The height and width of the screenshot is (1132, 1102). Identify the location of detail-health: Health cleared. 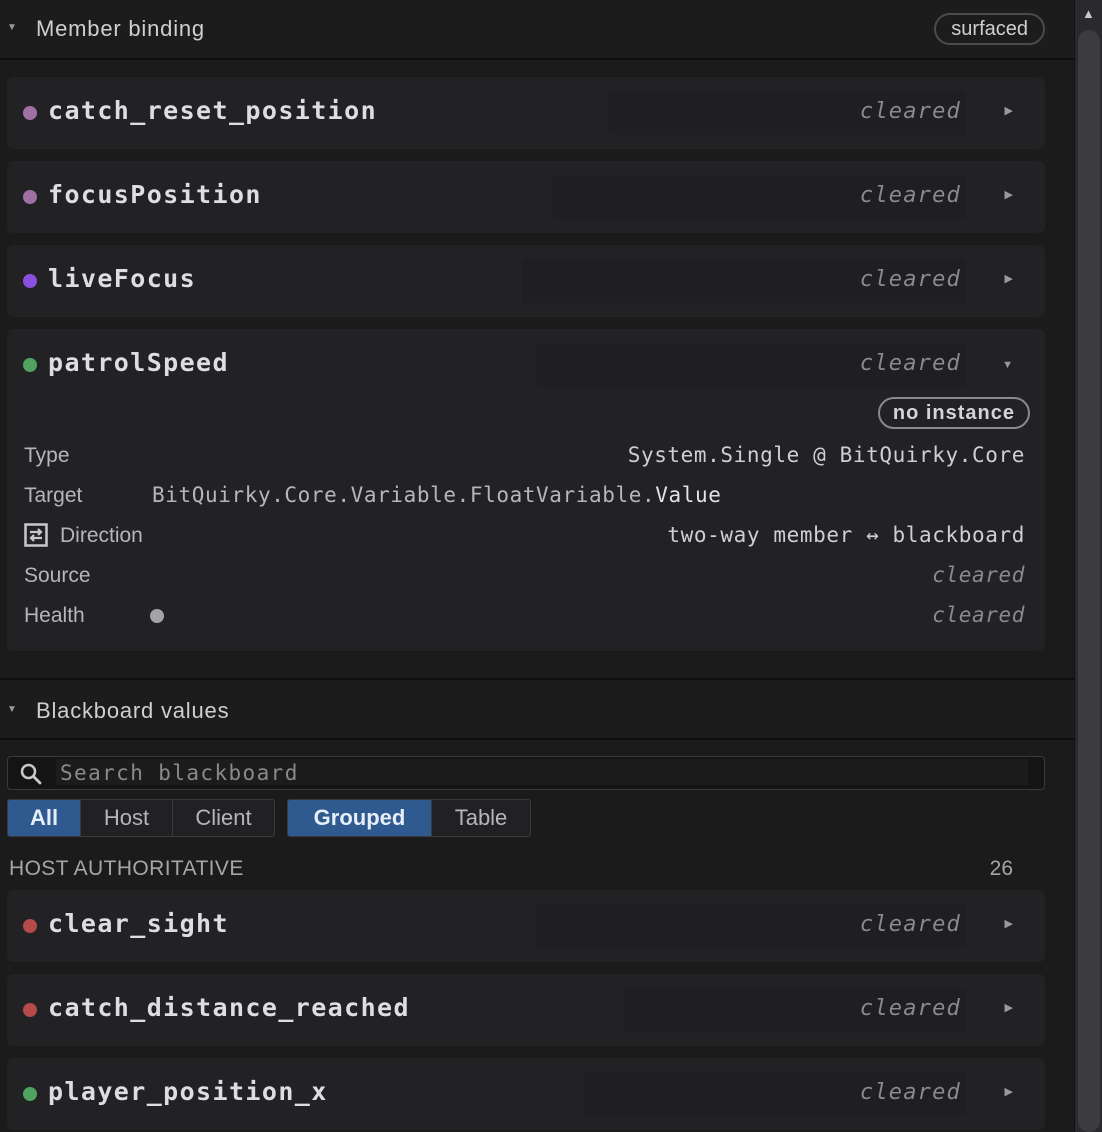
(526, 616).